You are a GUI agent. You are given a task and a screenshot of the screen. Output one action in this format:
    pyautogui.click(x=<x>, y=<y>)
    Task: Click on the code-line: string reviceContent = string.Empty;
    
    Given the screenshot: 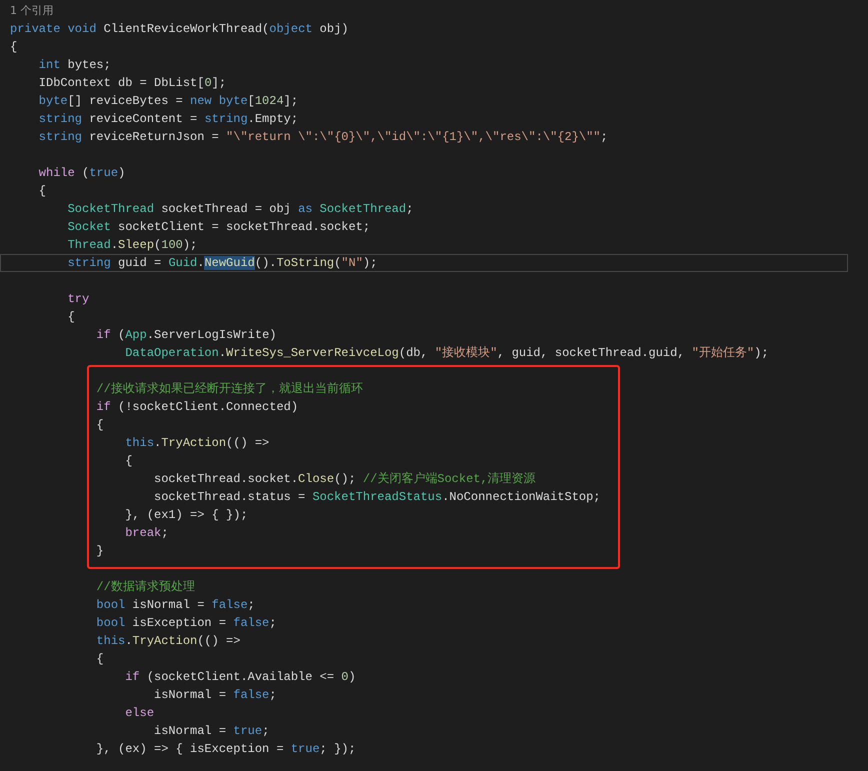 What is the action you would take?
    pyautogui.click(x=168, y=119)
    